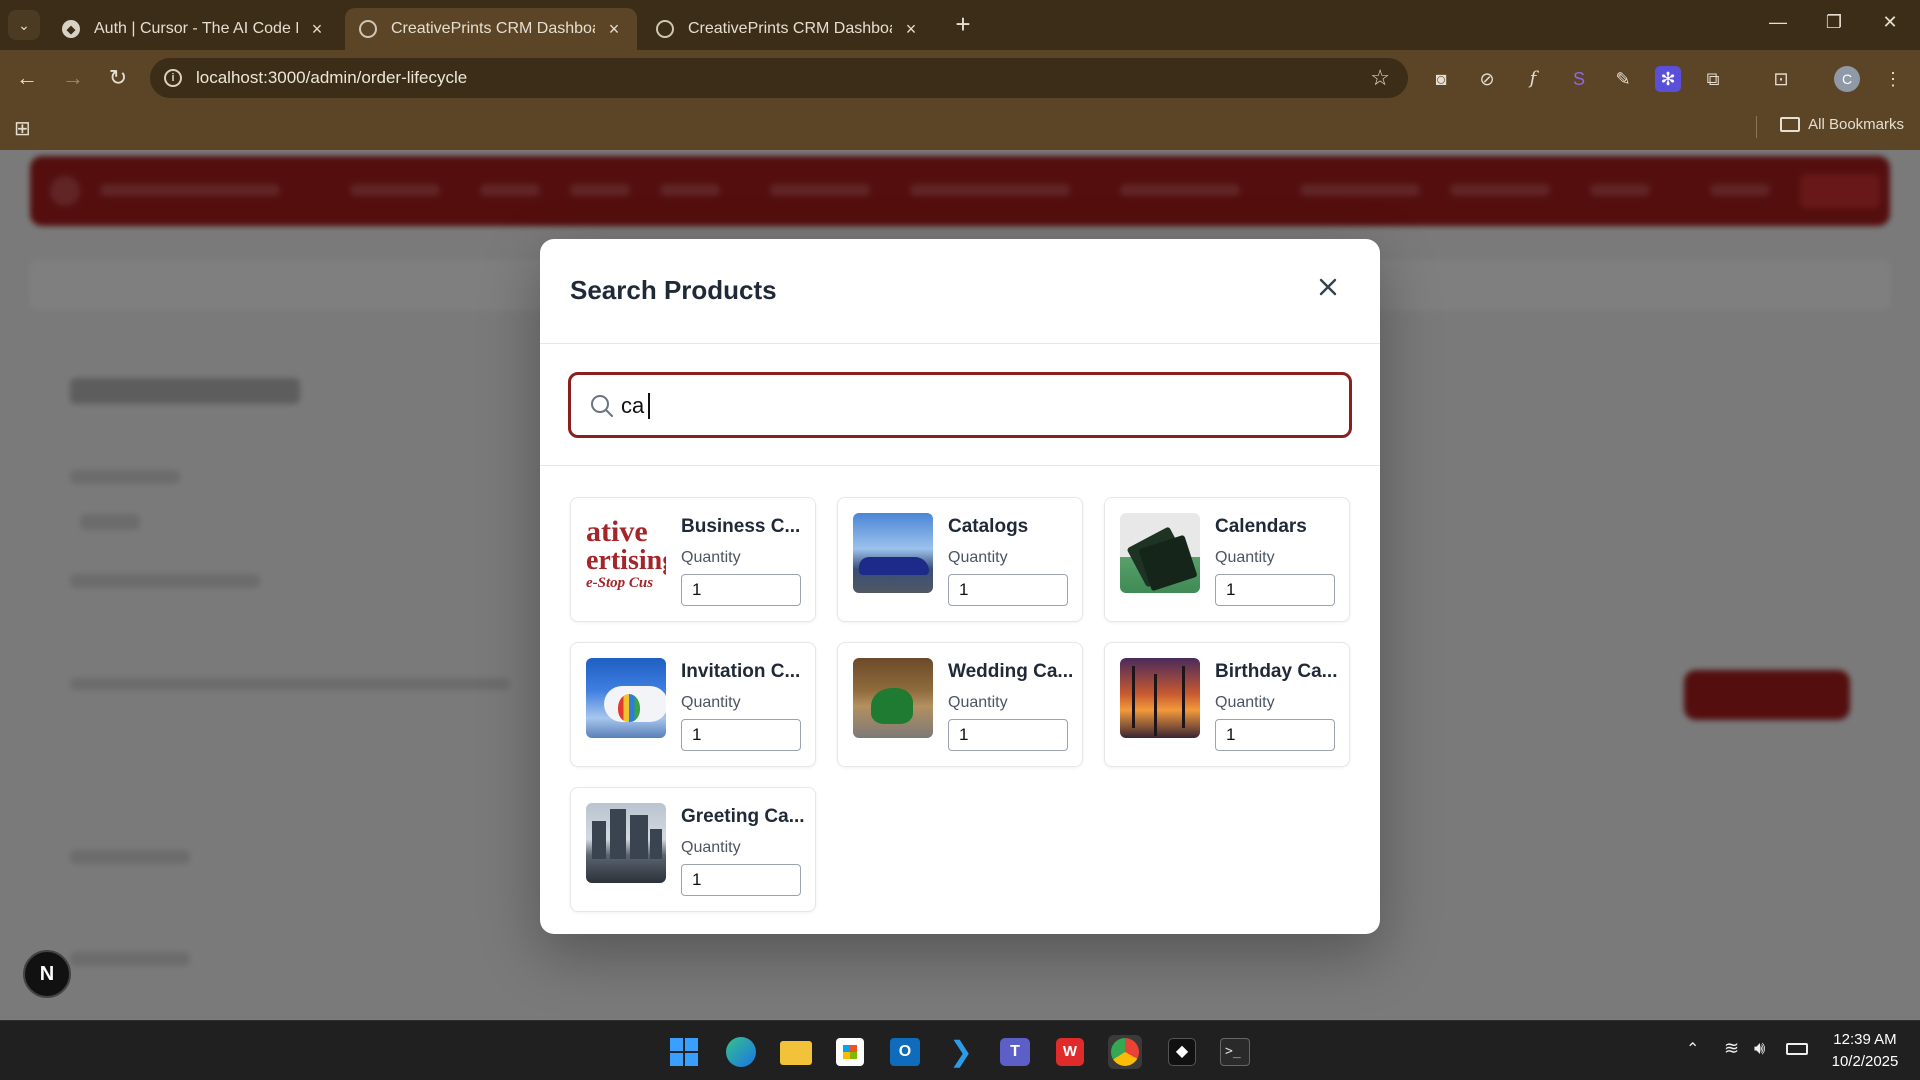 This screenshot has width=1920, height=1080. What do you see at coordinates (1070, 1052) in the screenshot?
I see `wps-icon: W` at bounding box center [1070, 1052].